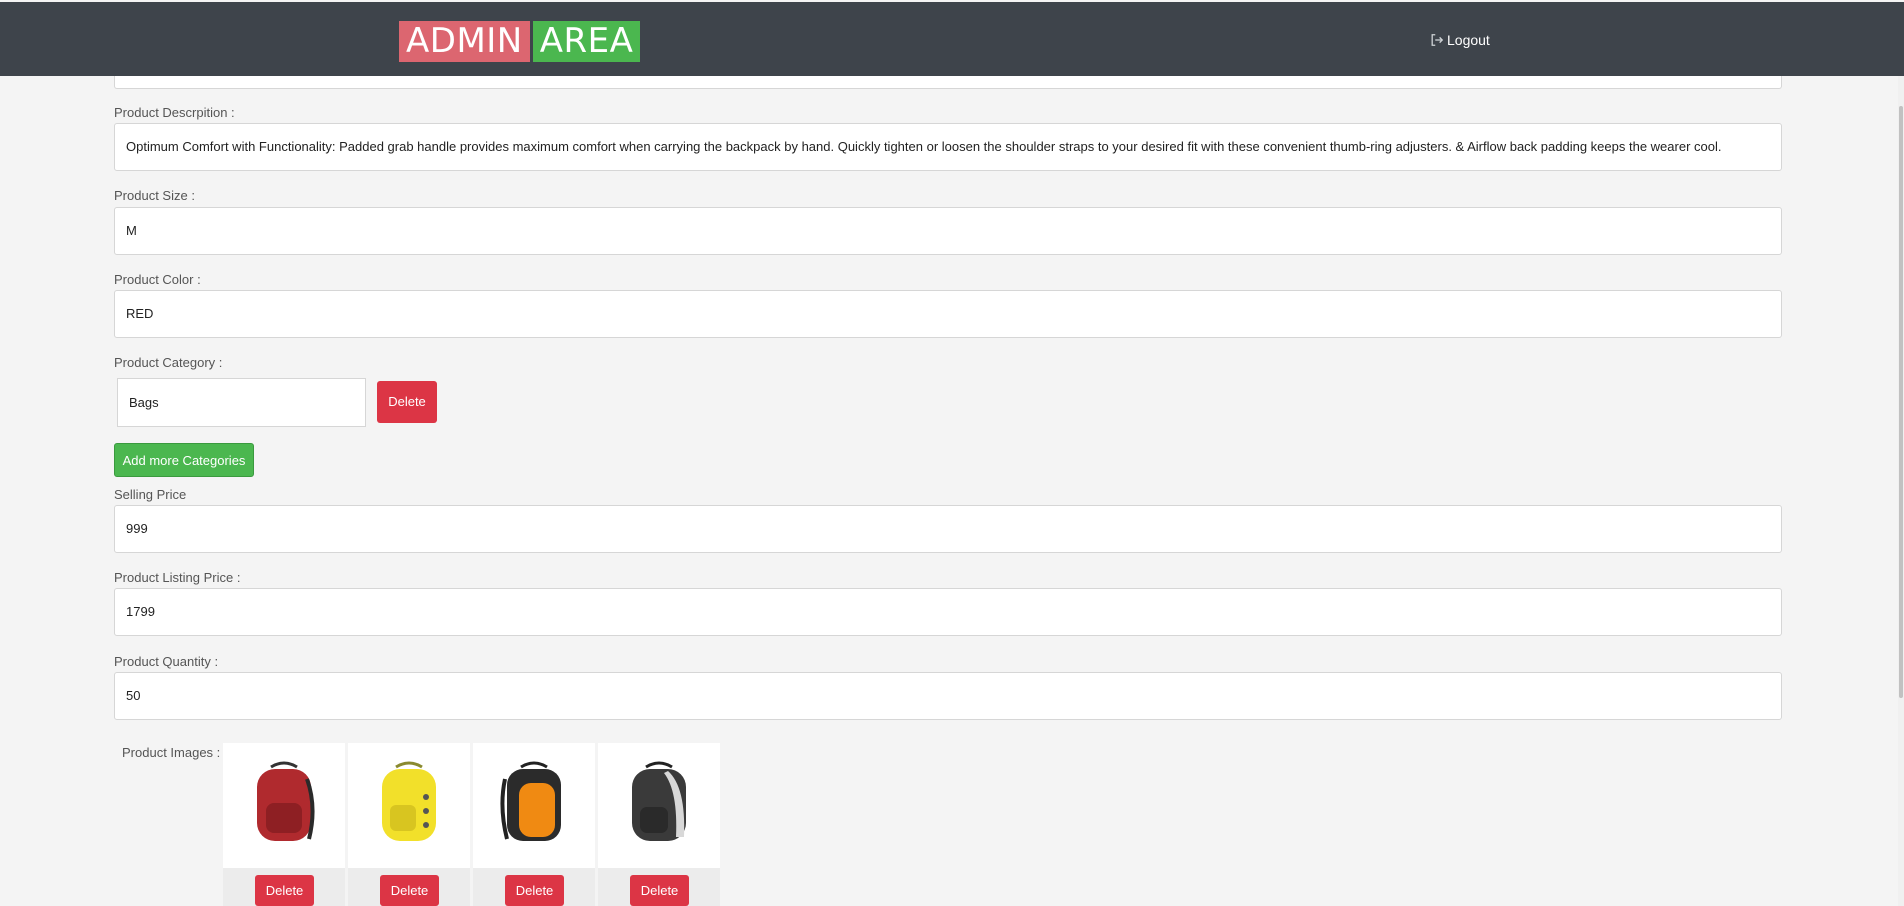 This screenshot has width=1904, height=906. Describe the element at coordinates (1468, 40) in the screenshot. I see `logout-label: Logout` at that location.